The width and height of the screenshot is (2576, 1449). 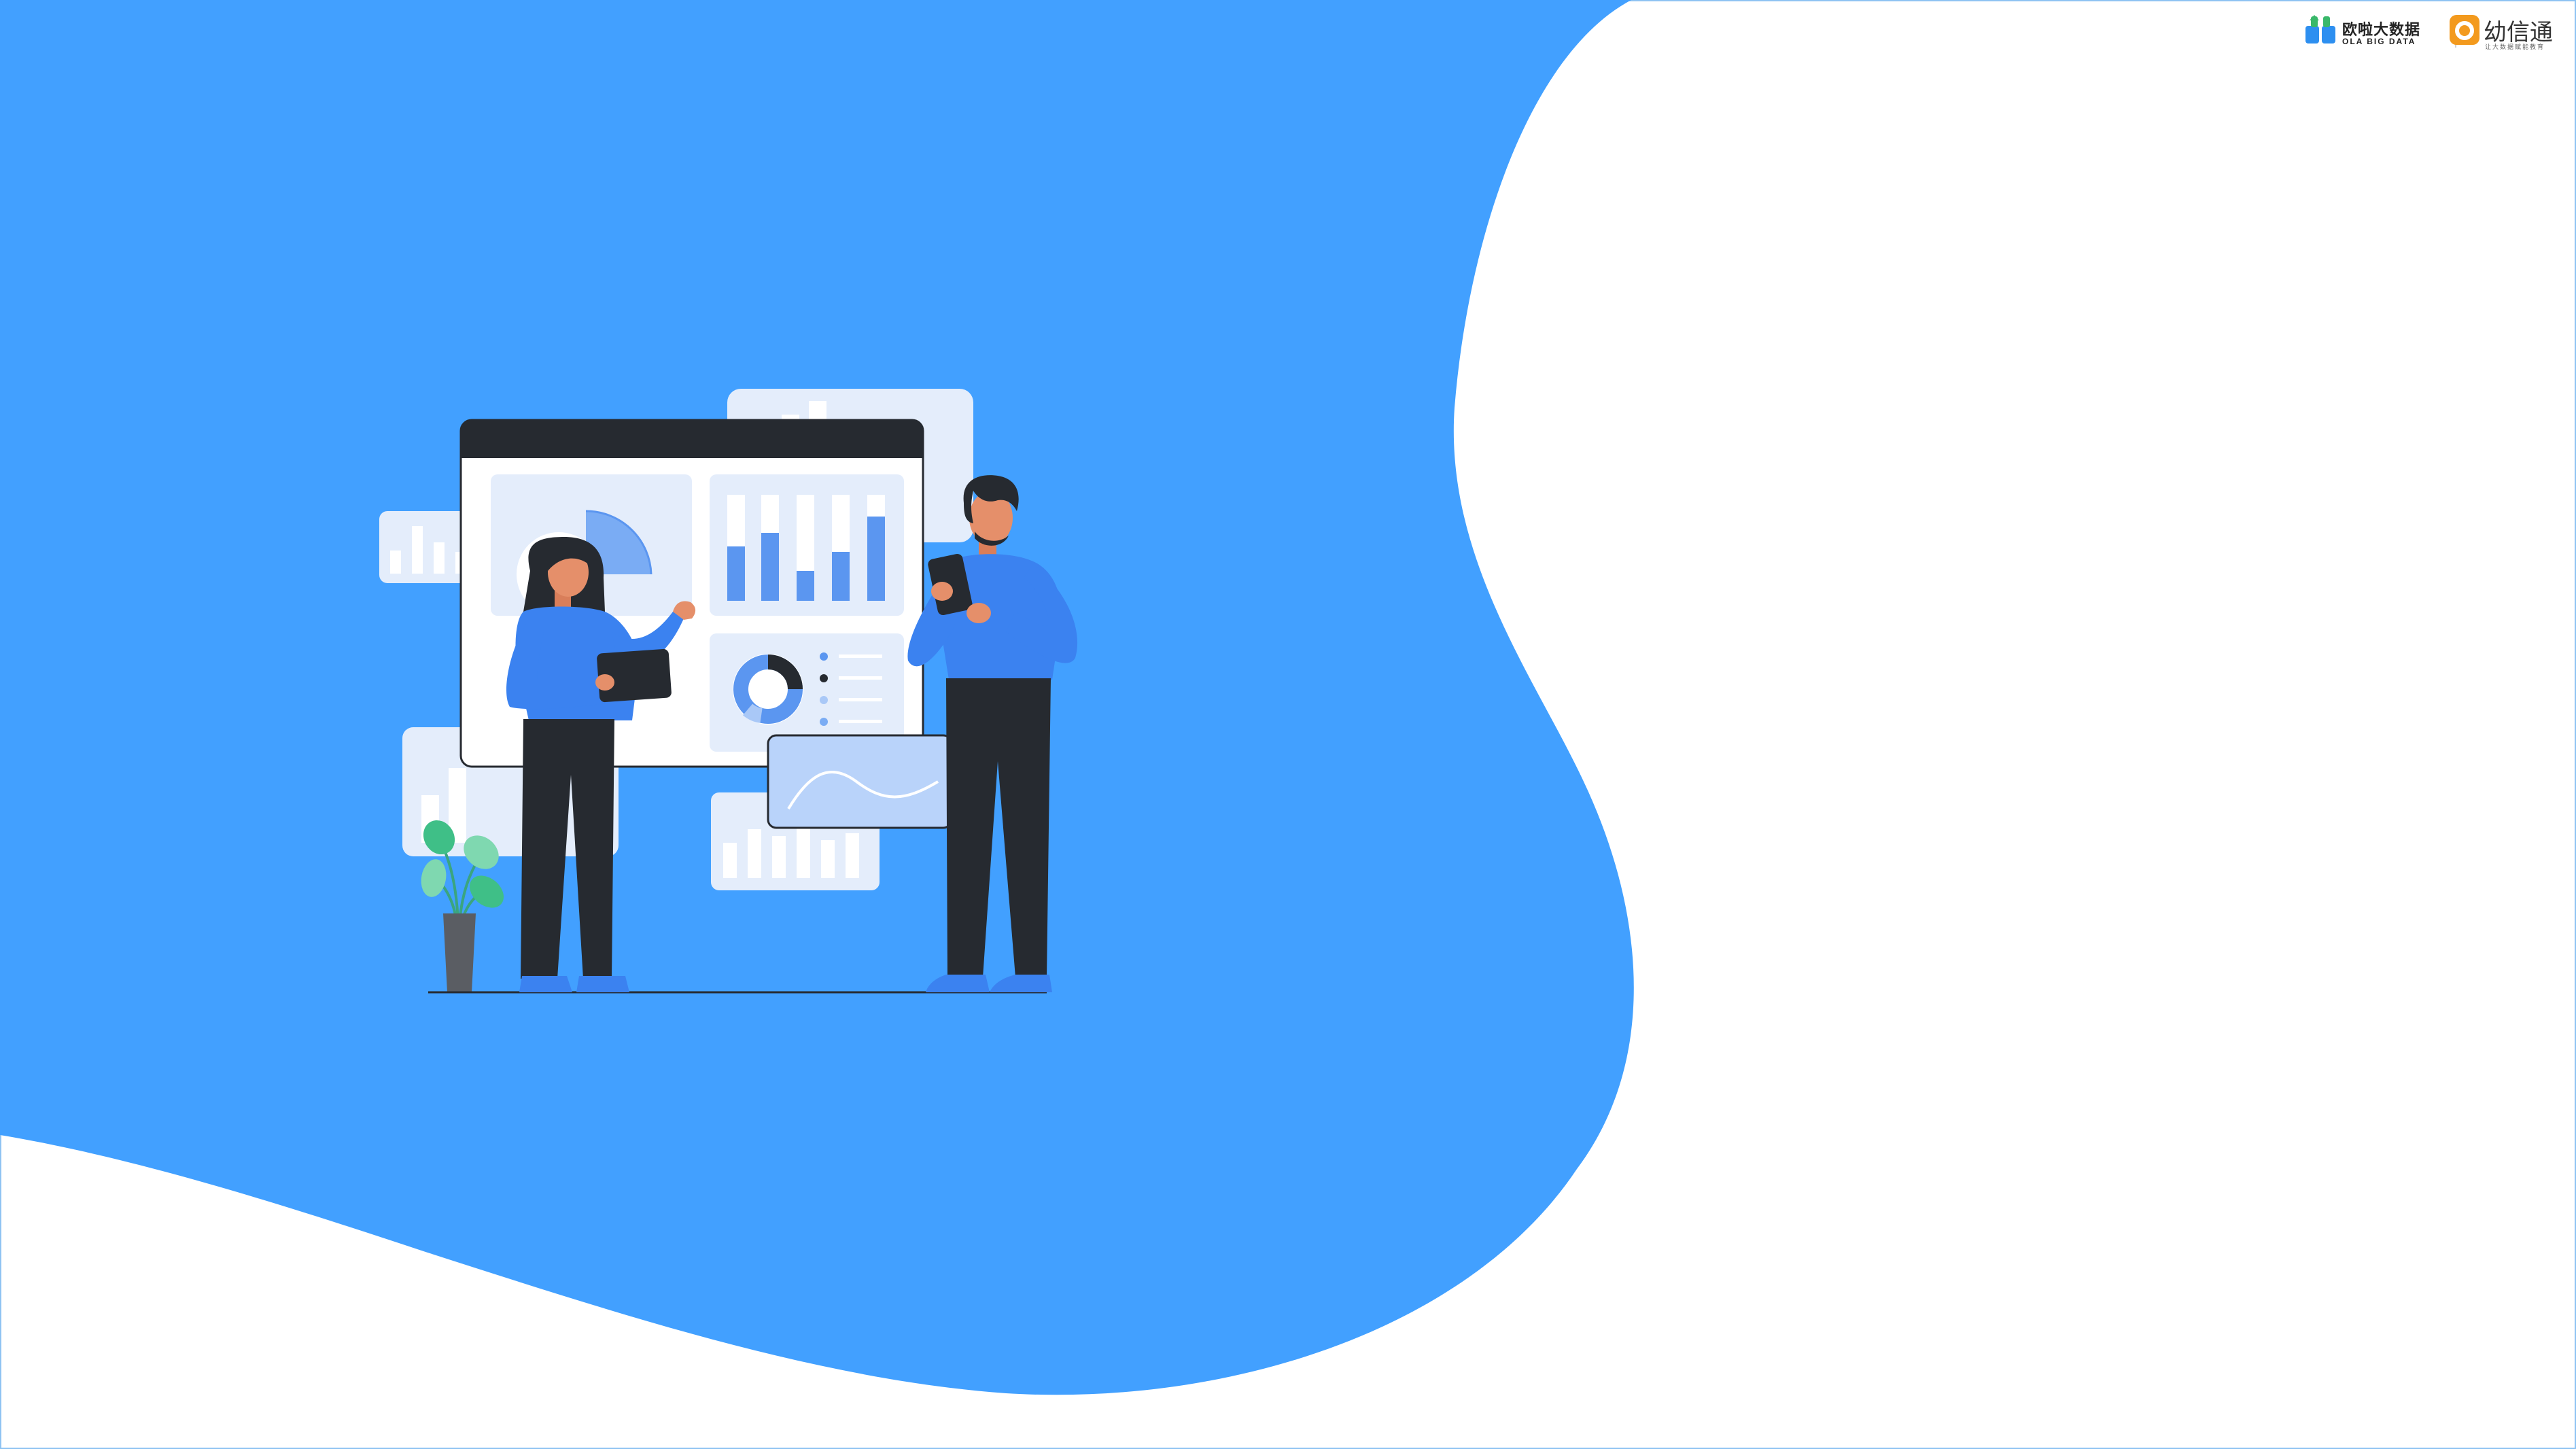 What do you see at coordinates (807, 693) in the screenshot?
I see `donut-chart-icon` at bounding box center [807, 693].